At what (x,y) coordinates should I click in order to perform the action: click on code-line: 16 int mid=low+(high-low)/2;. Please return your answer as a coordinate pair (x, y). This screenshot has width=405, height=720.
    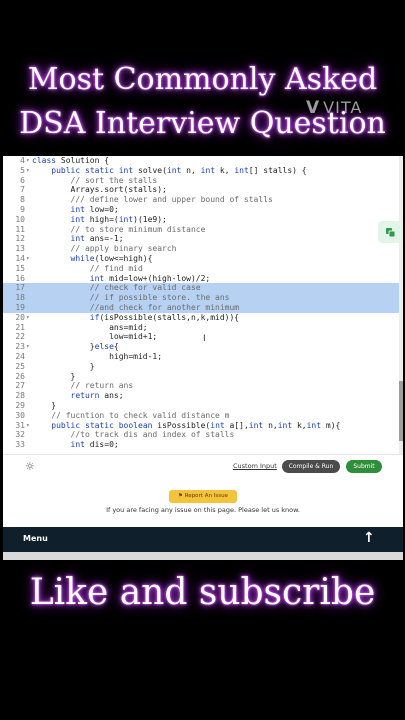
    Looking at the image, I should click on (201, 279).